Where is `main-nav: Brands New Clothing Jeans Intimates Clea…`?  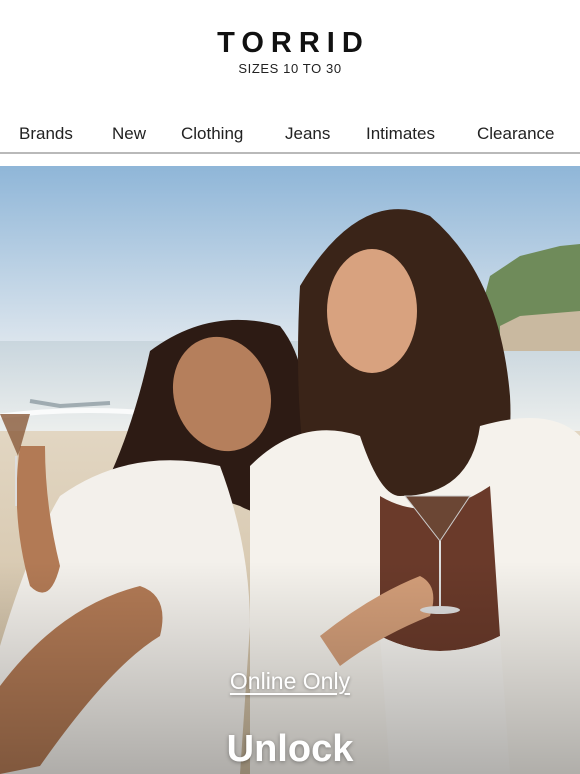
main-nav: Brands New Clothing Jeans Intimates Clea… is located at coordinates (290, 135).